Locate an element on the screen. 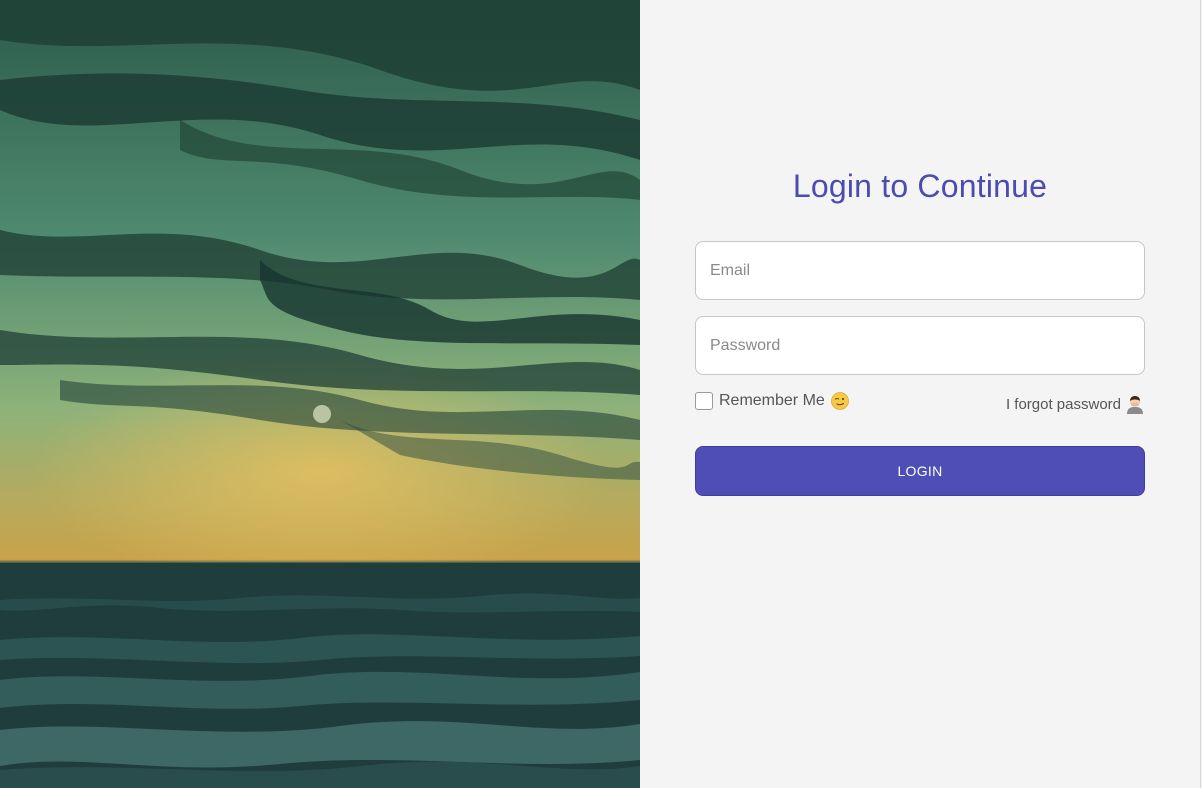 The height and width of the screenshot is (788, 1202). remember-me-label: Remember Me is located at coordinates (772, 400).